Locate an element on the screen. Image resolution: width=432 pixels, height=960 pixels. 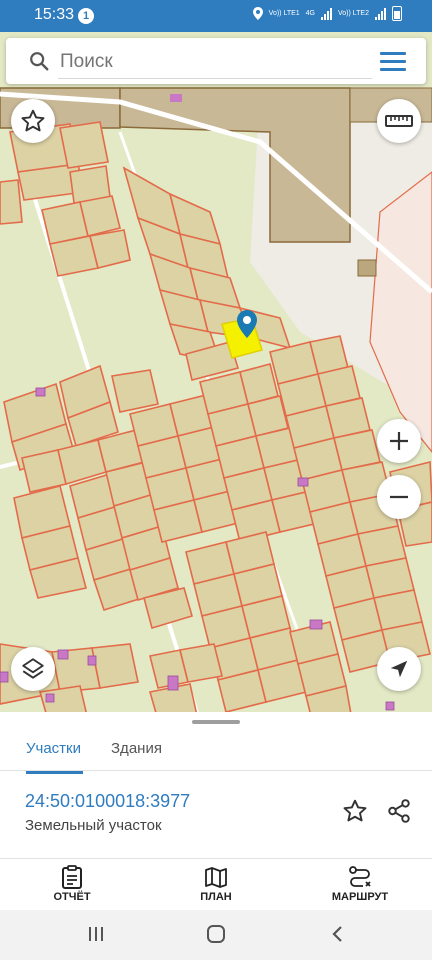
share-icon is located at coordinates (399, 811).